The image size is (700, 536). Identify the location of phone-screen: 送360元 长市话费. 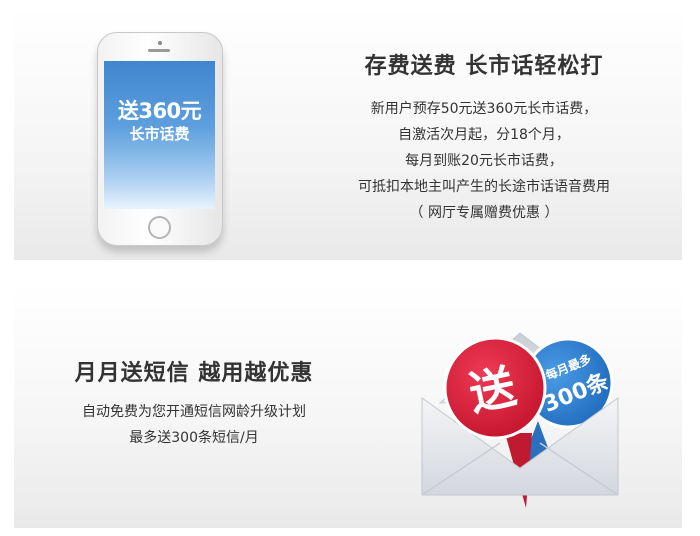
(159, 135).